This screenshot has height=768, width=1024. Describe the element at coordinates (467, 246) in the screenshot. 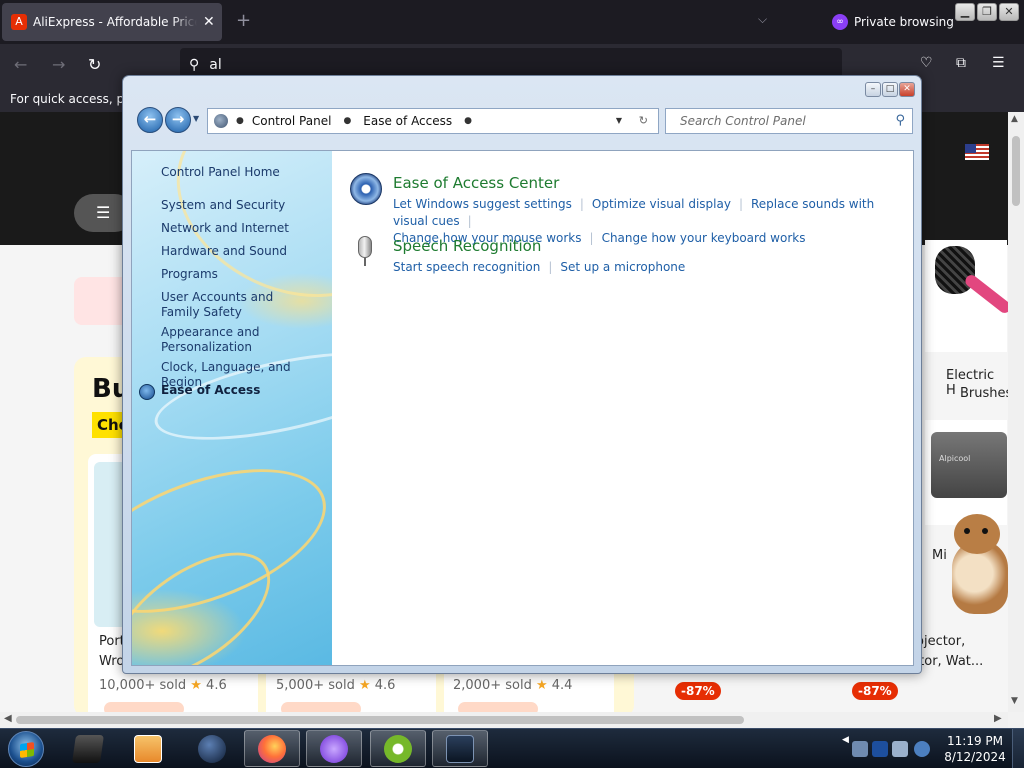

I see `category-title: Speech Recognition` at that location.